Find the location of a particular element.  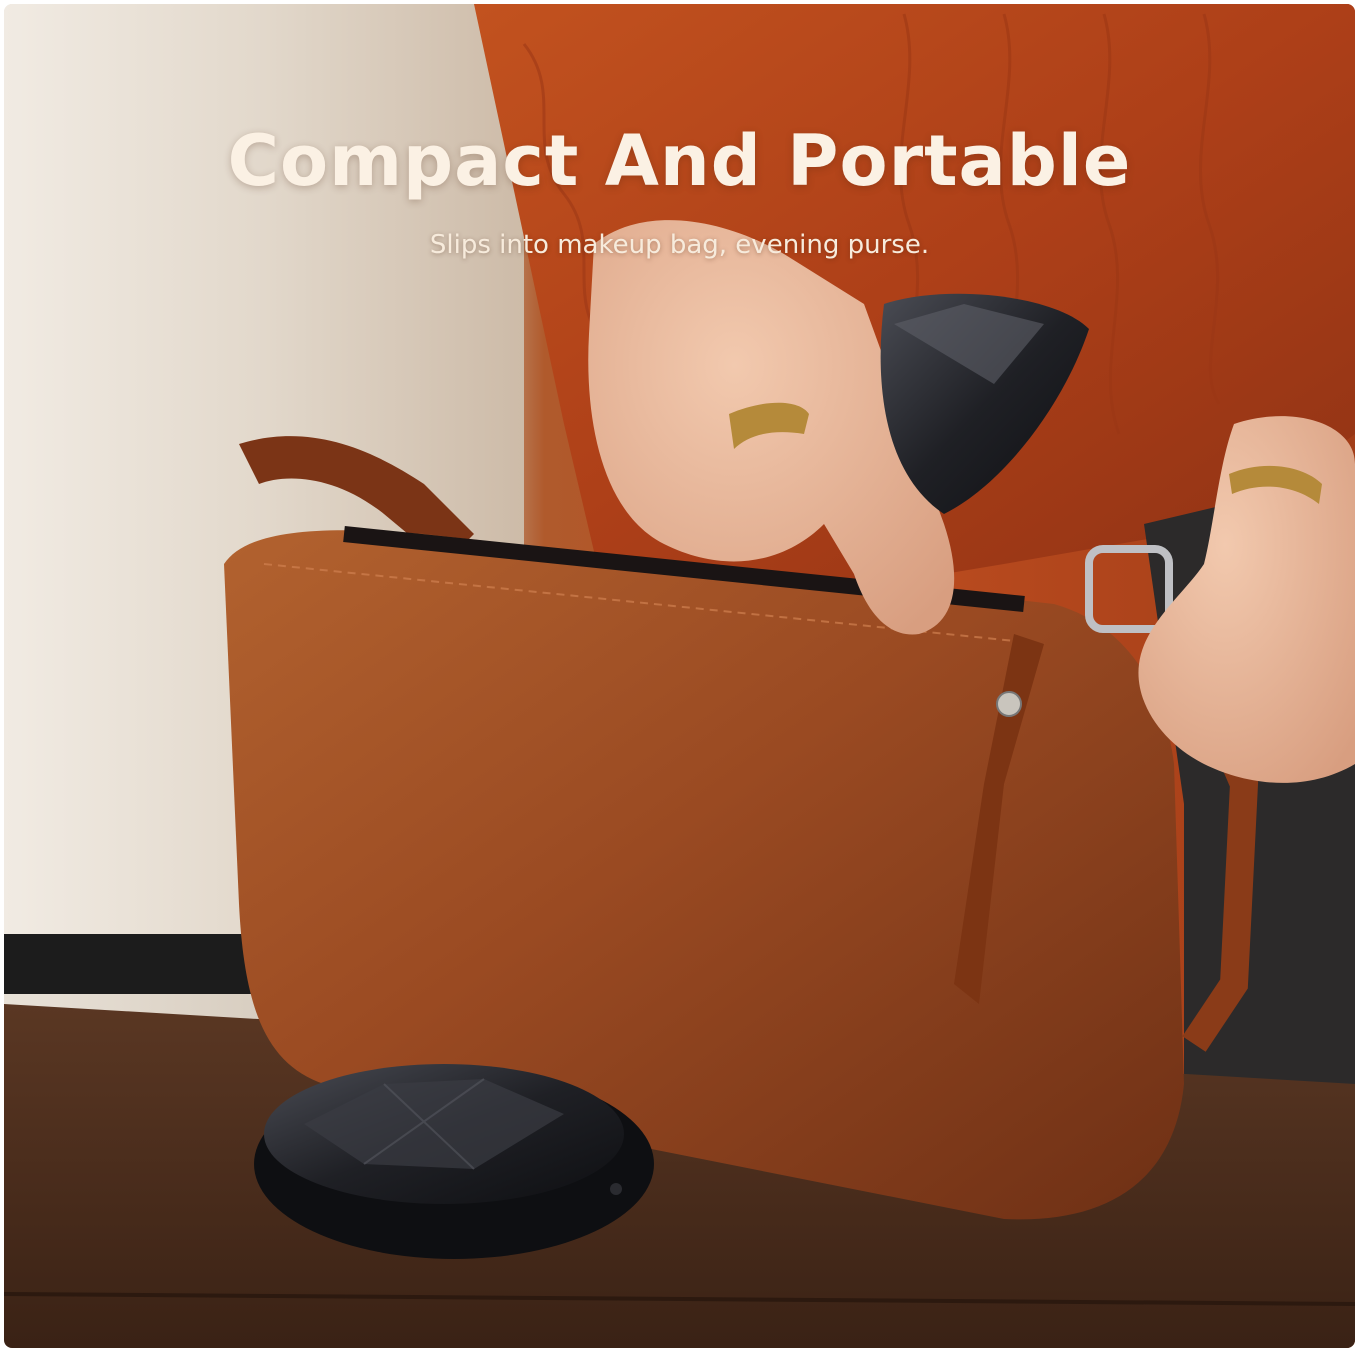

page-subtitle: Slips into makeup bag, evening purse. is located at coordinates (679, 245).